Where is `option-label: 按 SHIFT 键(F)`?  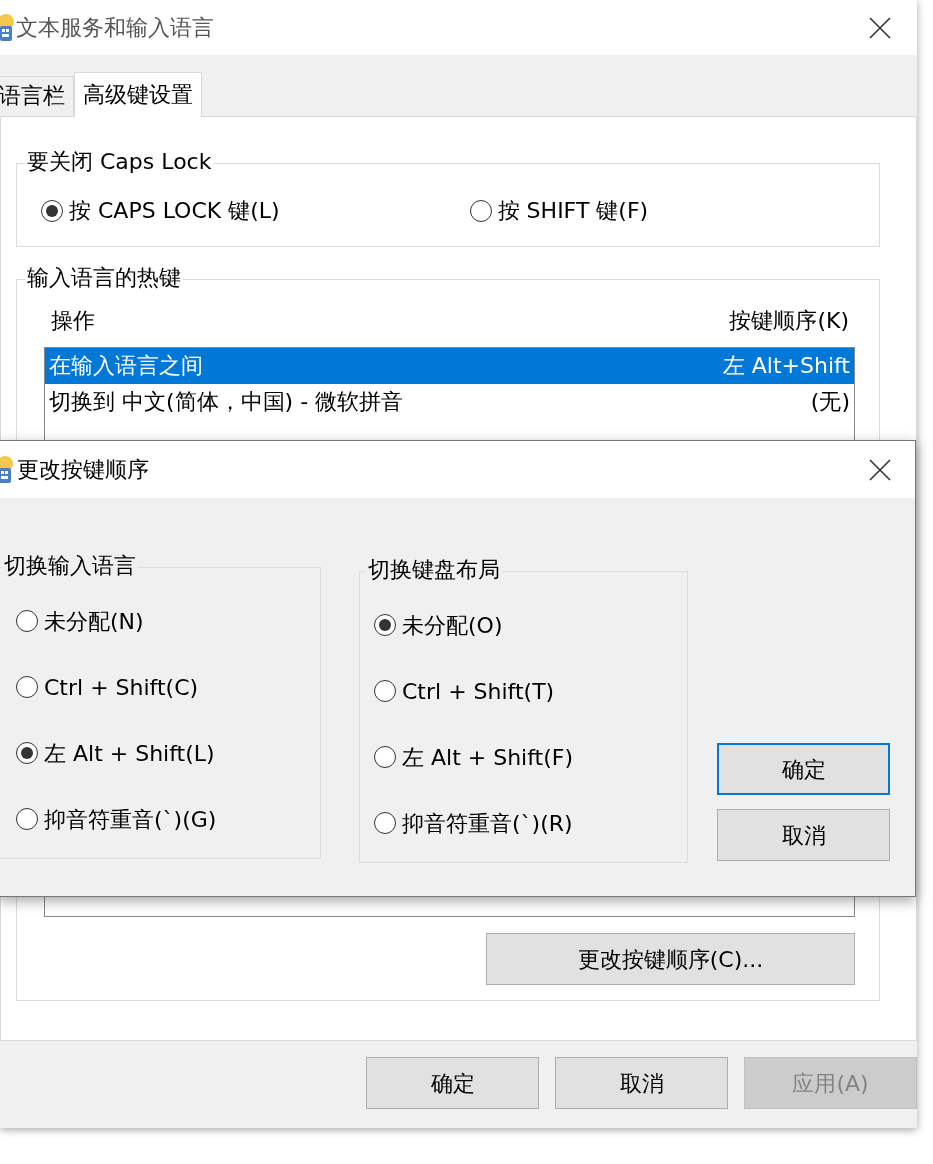
option-label: 按 SHIFT 键(F) is located at coordinates (573, 210).